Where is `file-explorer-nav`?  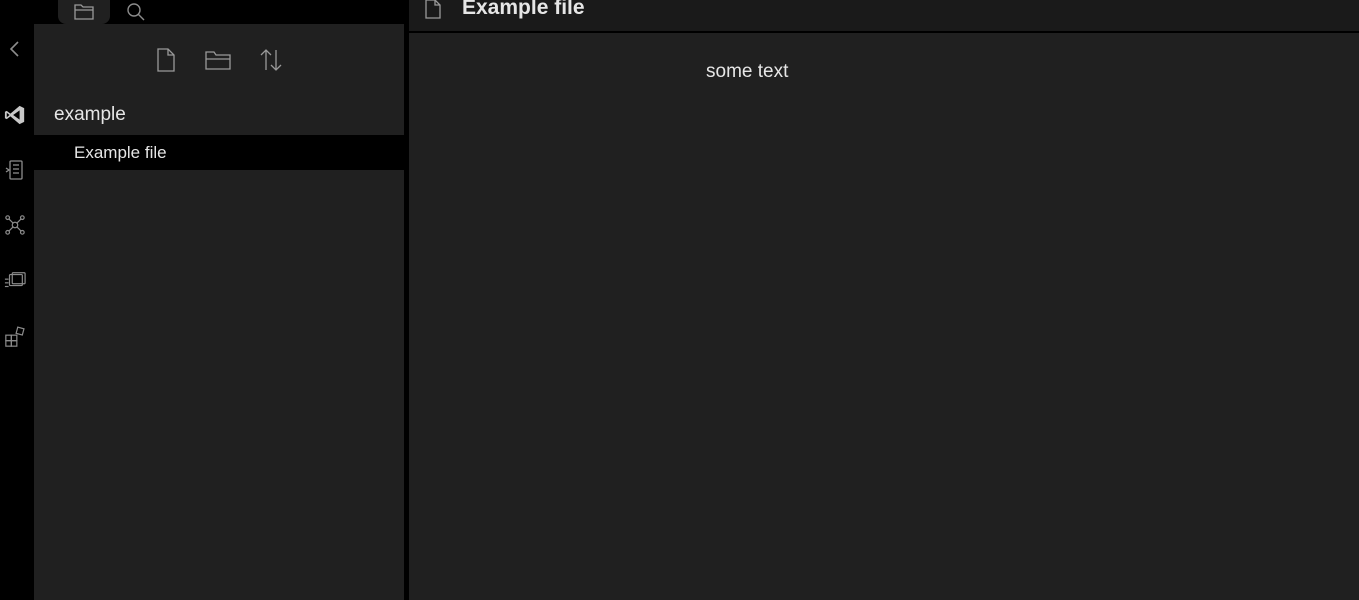
file-explorer-nav is located at coordinates (221, 60).